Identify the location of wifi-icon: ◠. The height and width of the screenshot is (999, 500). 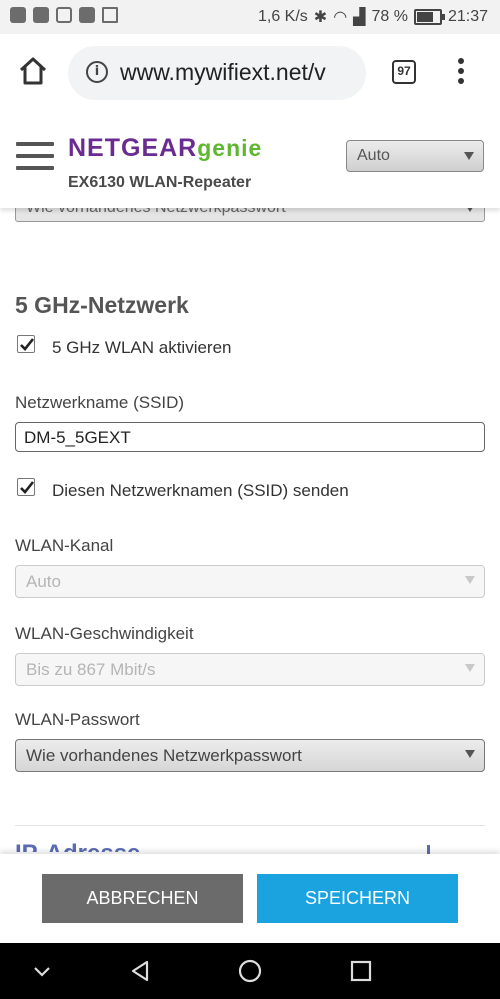
(340, 17).